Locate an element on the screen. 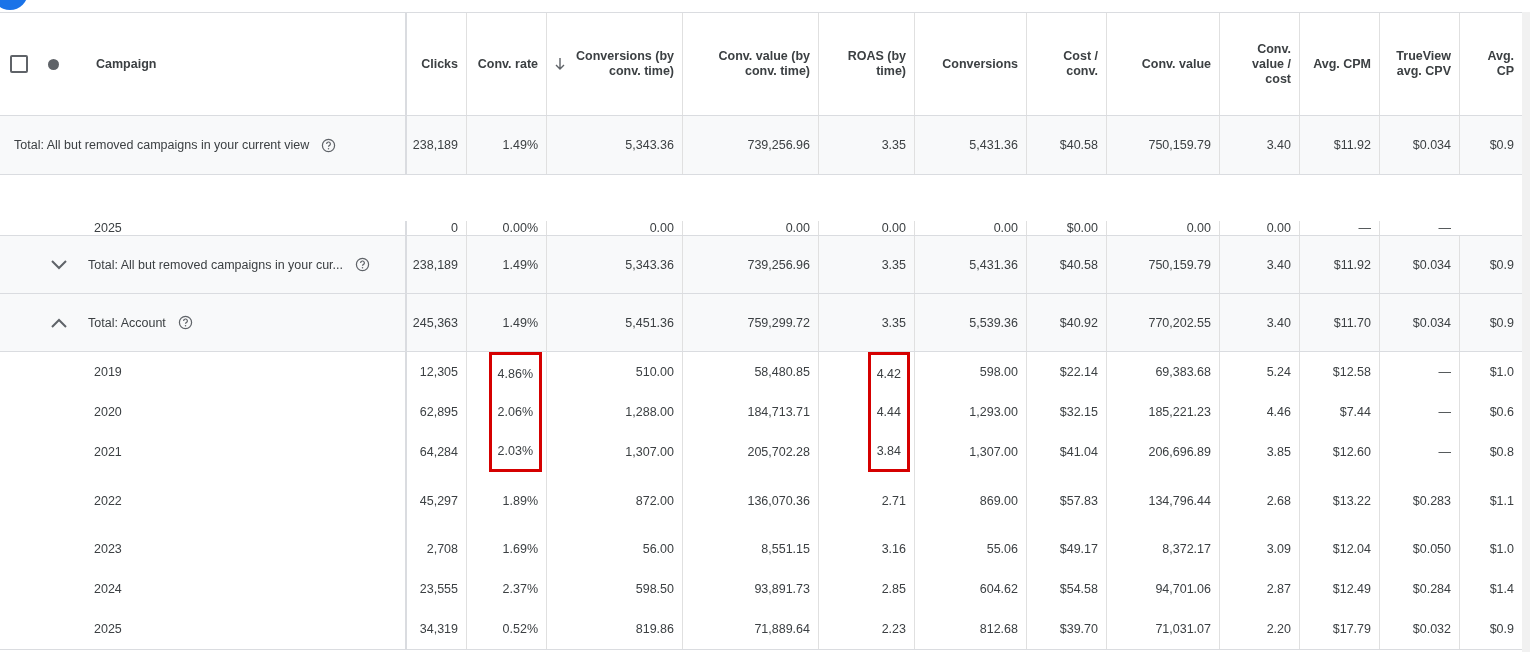  table-cell: 12,305 is located at coordinates (438, 372).